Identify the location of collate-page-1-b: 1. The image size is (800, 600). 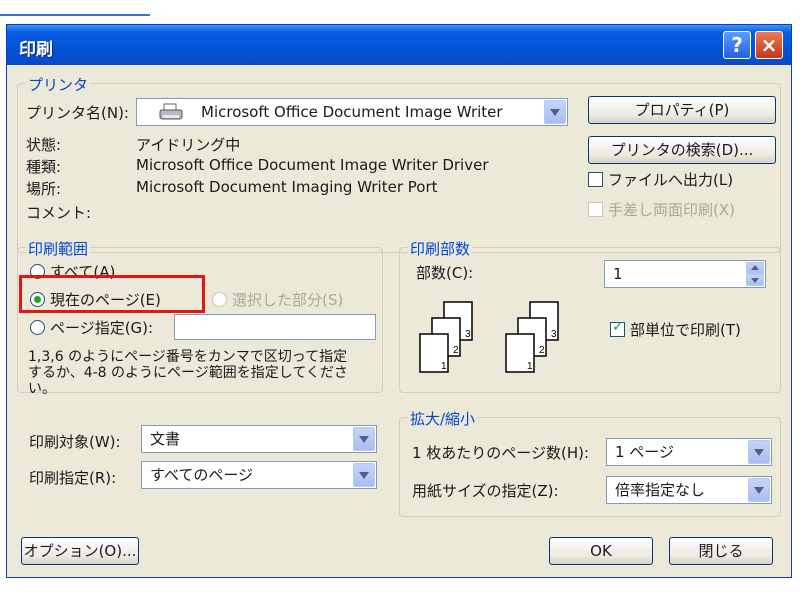
(530, 366).